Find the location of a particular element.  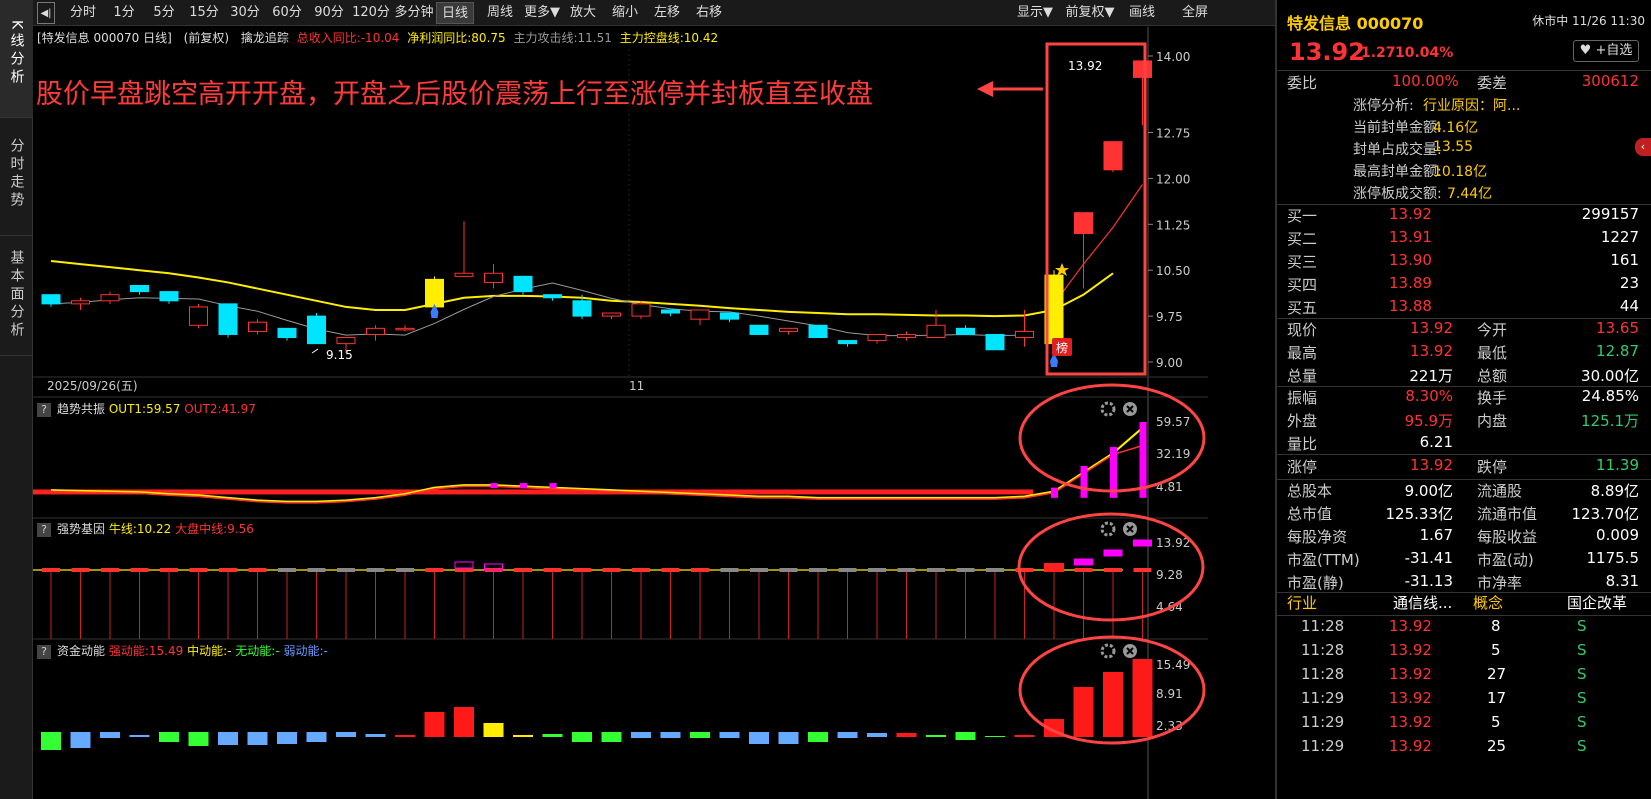

tab-timeshare: 分时走势 is located at coordinates (16, 177).